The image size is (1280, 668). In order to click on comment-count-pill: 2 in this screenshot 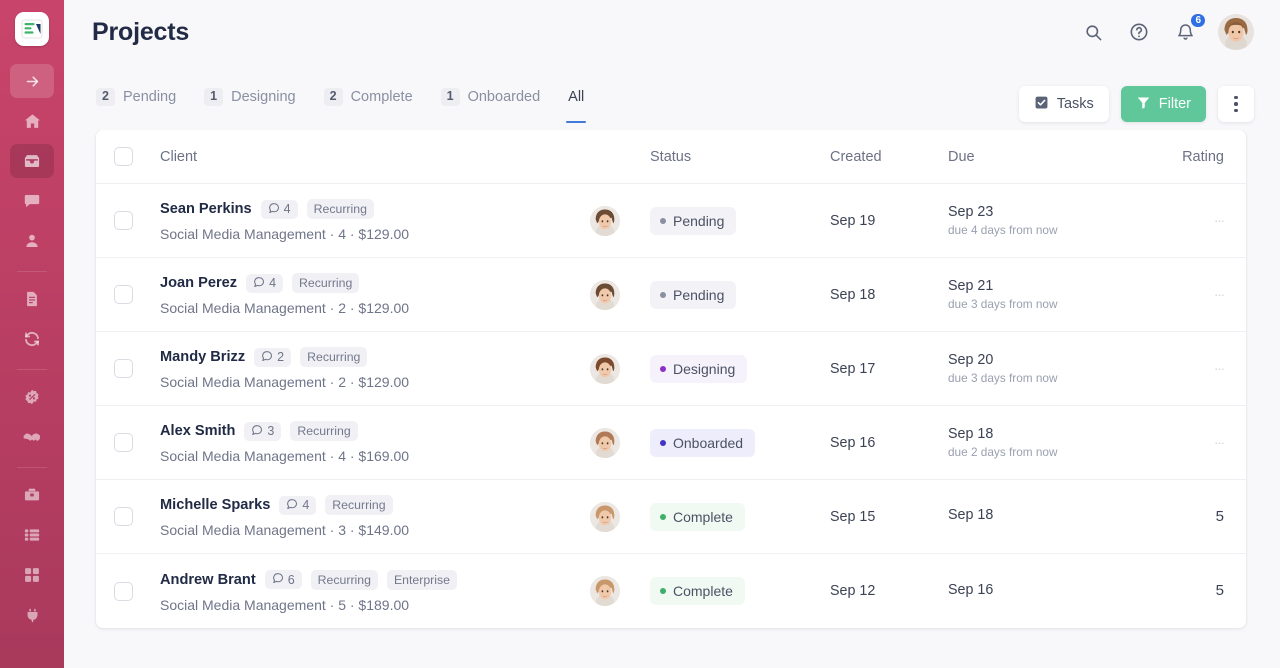, I will do `click(273, 357)`.